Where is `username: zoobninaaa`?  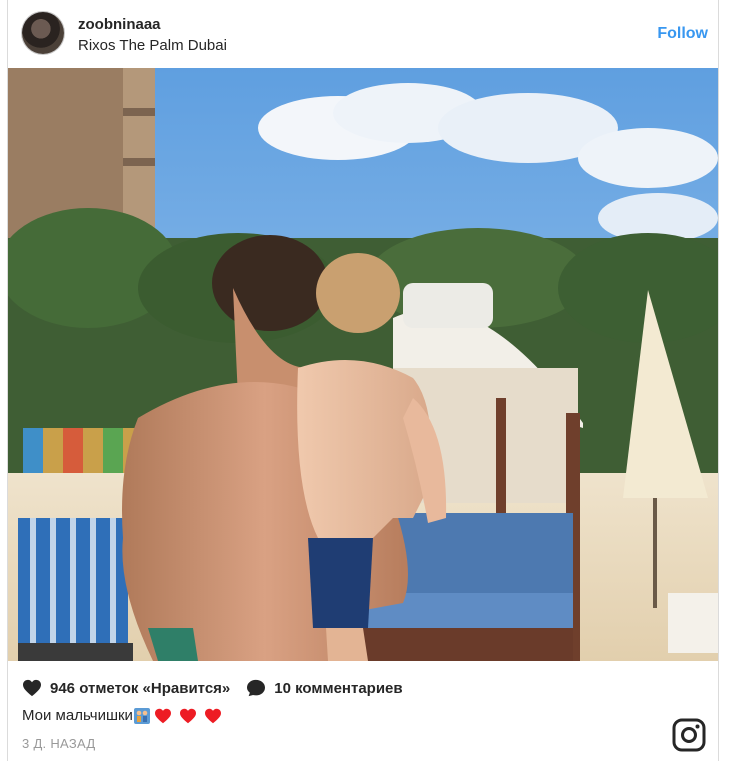
username: zoobninaaa is located at coordinates (119, 24).